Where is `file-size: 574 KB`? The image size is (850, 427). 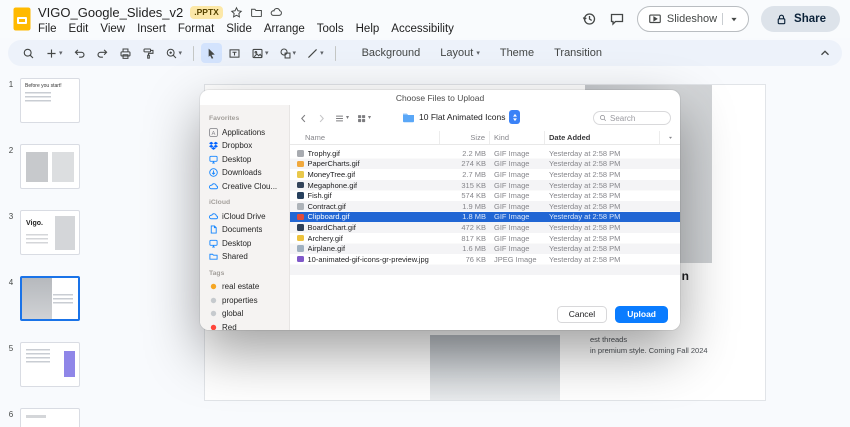
file-size: 574 KB is located at coordinates (473, 196).